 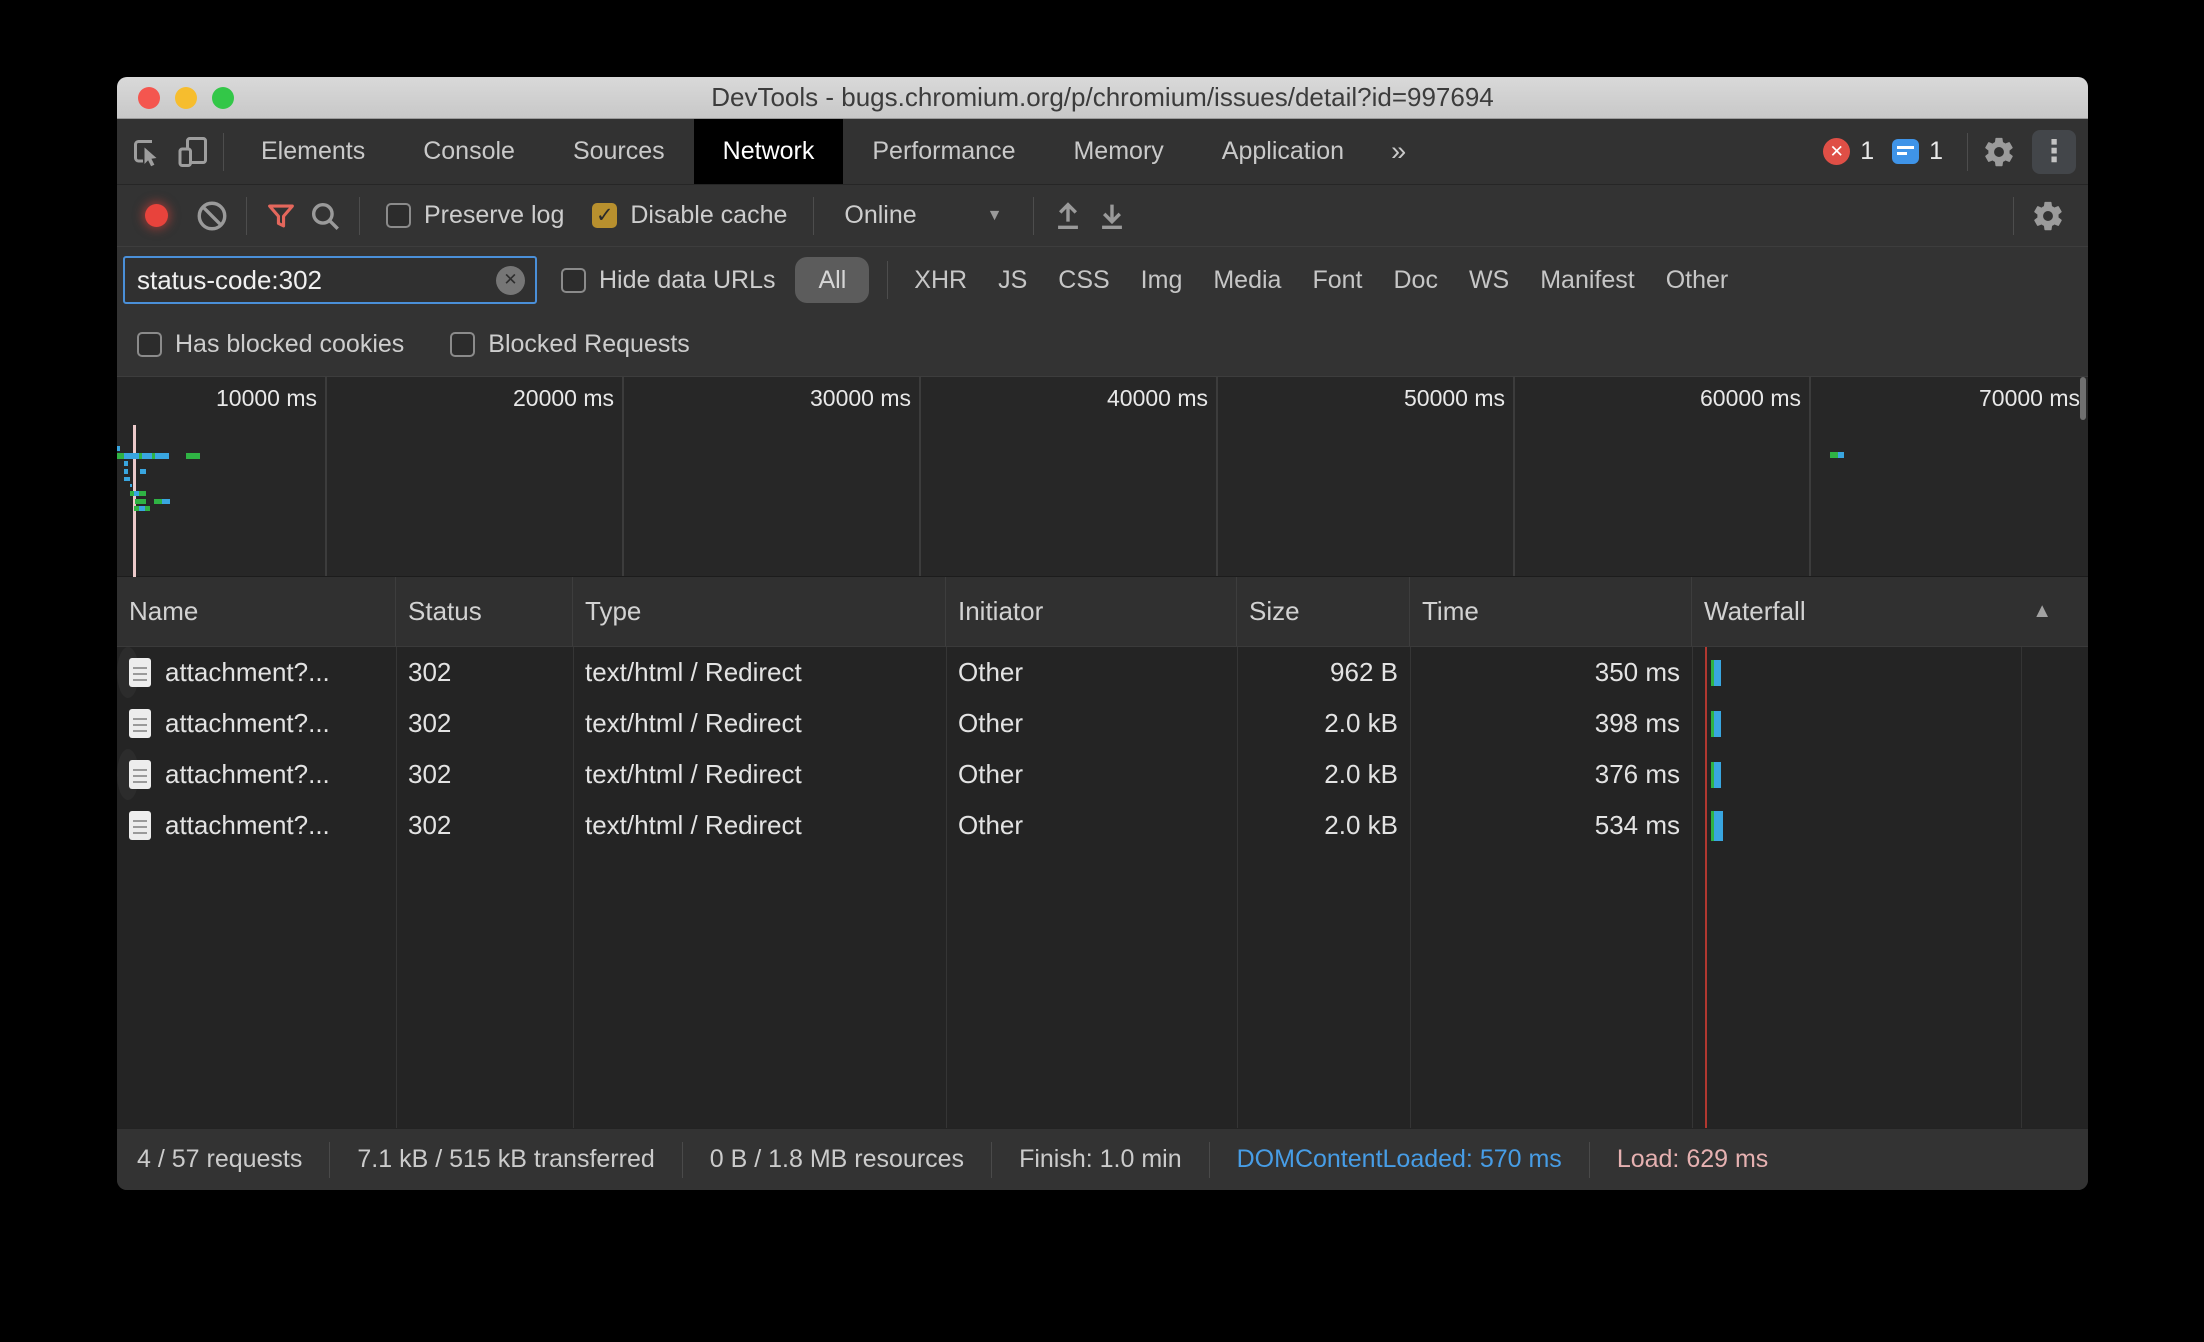 What do you see at coordinates (1337, 280) in the screenshot?
I see `filter-type-font: Font` at bounding box center [1337, 280].